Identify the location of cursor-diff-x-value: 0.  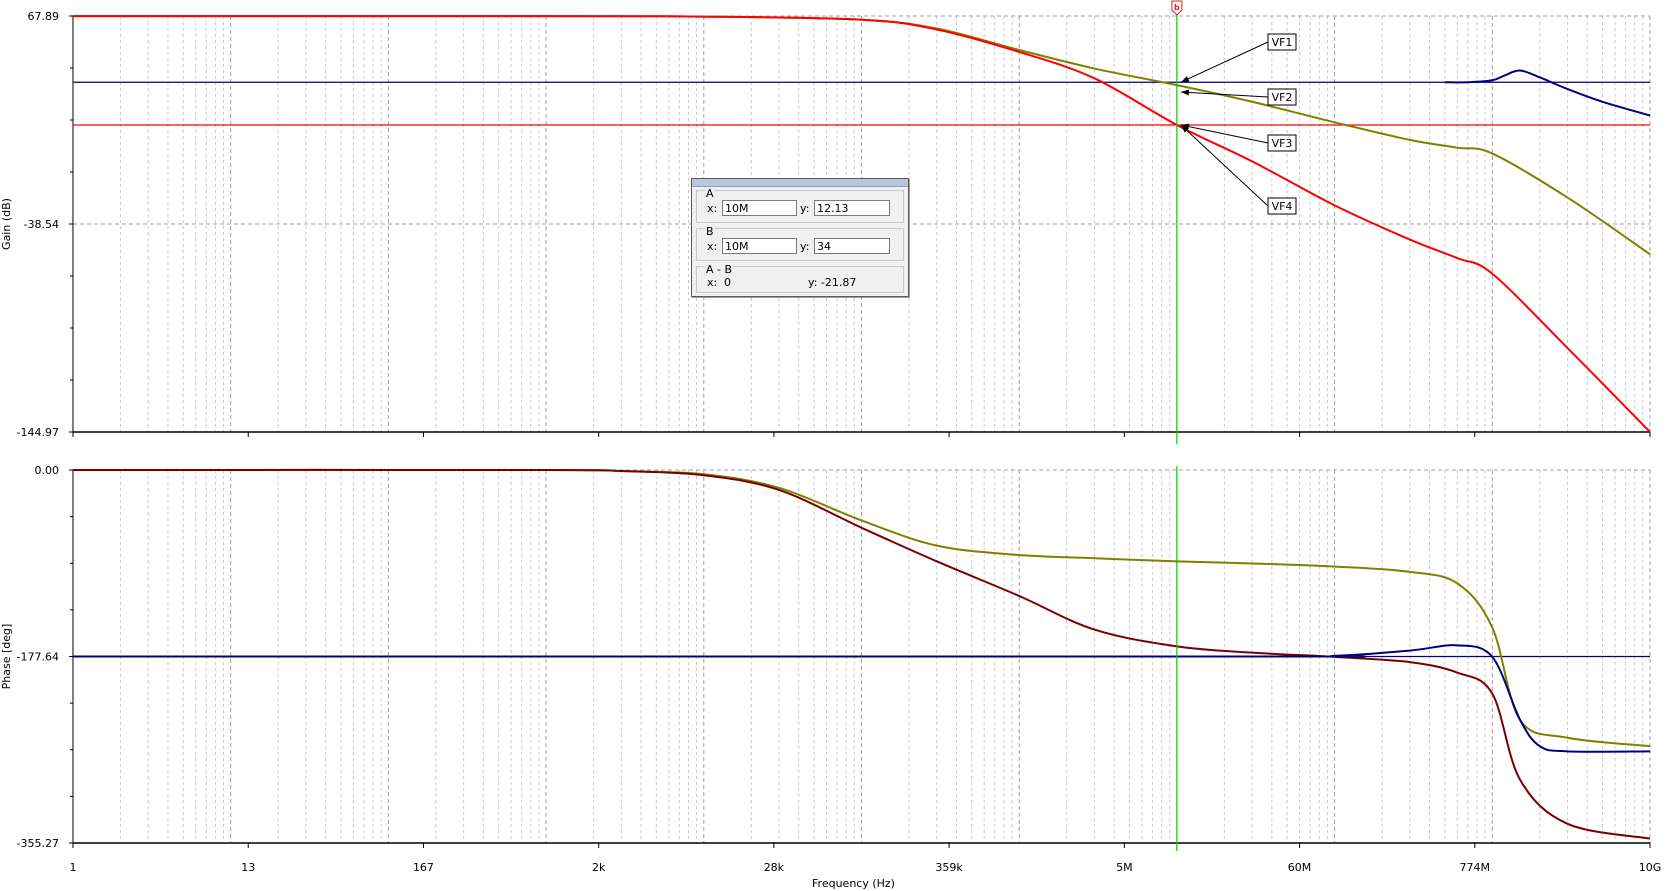
(727, 282).